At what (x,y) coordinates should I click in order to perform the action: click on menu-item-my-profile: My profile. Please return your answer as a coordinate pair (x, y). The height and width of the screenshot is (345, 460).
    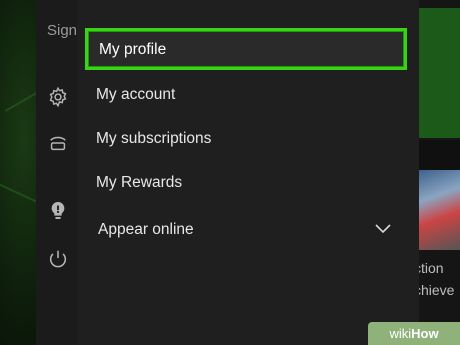
    Looking at the image, I should click on (246, 49).